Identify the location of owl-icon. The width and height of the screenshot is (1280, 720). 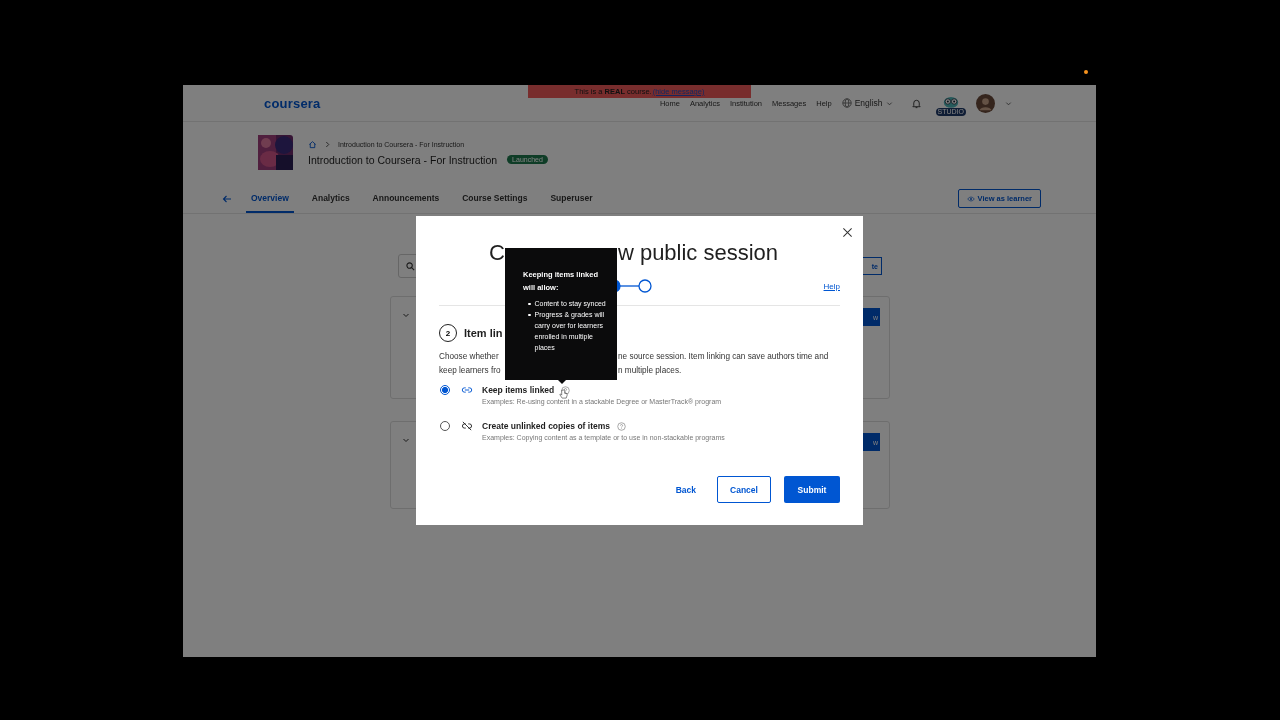
(950, 101).